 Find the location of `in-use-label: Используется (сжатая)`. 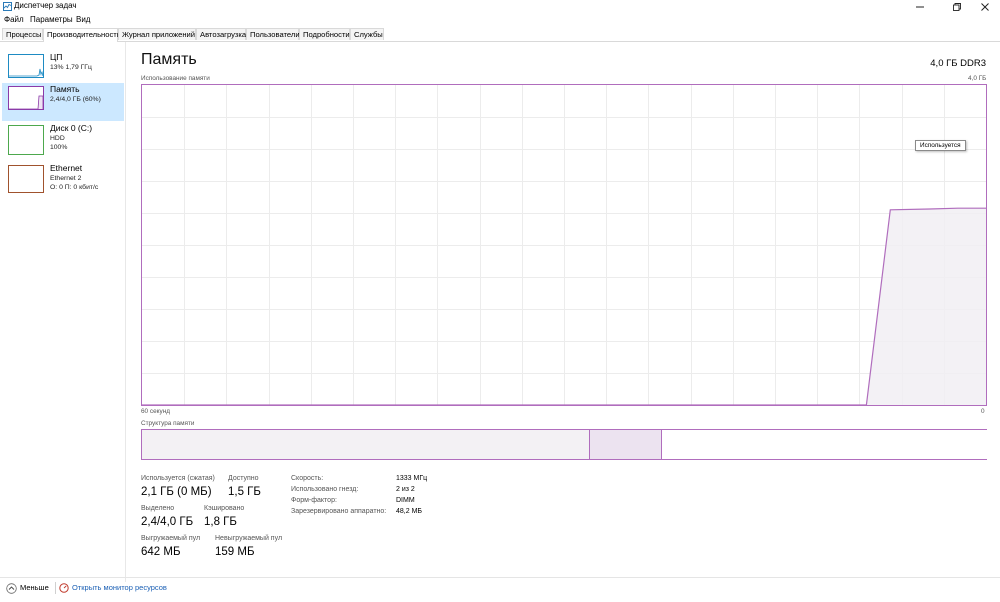

in-use-label: Используется (сжатая) is located at coordinates (178, 478).